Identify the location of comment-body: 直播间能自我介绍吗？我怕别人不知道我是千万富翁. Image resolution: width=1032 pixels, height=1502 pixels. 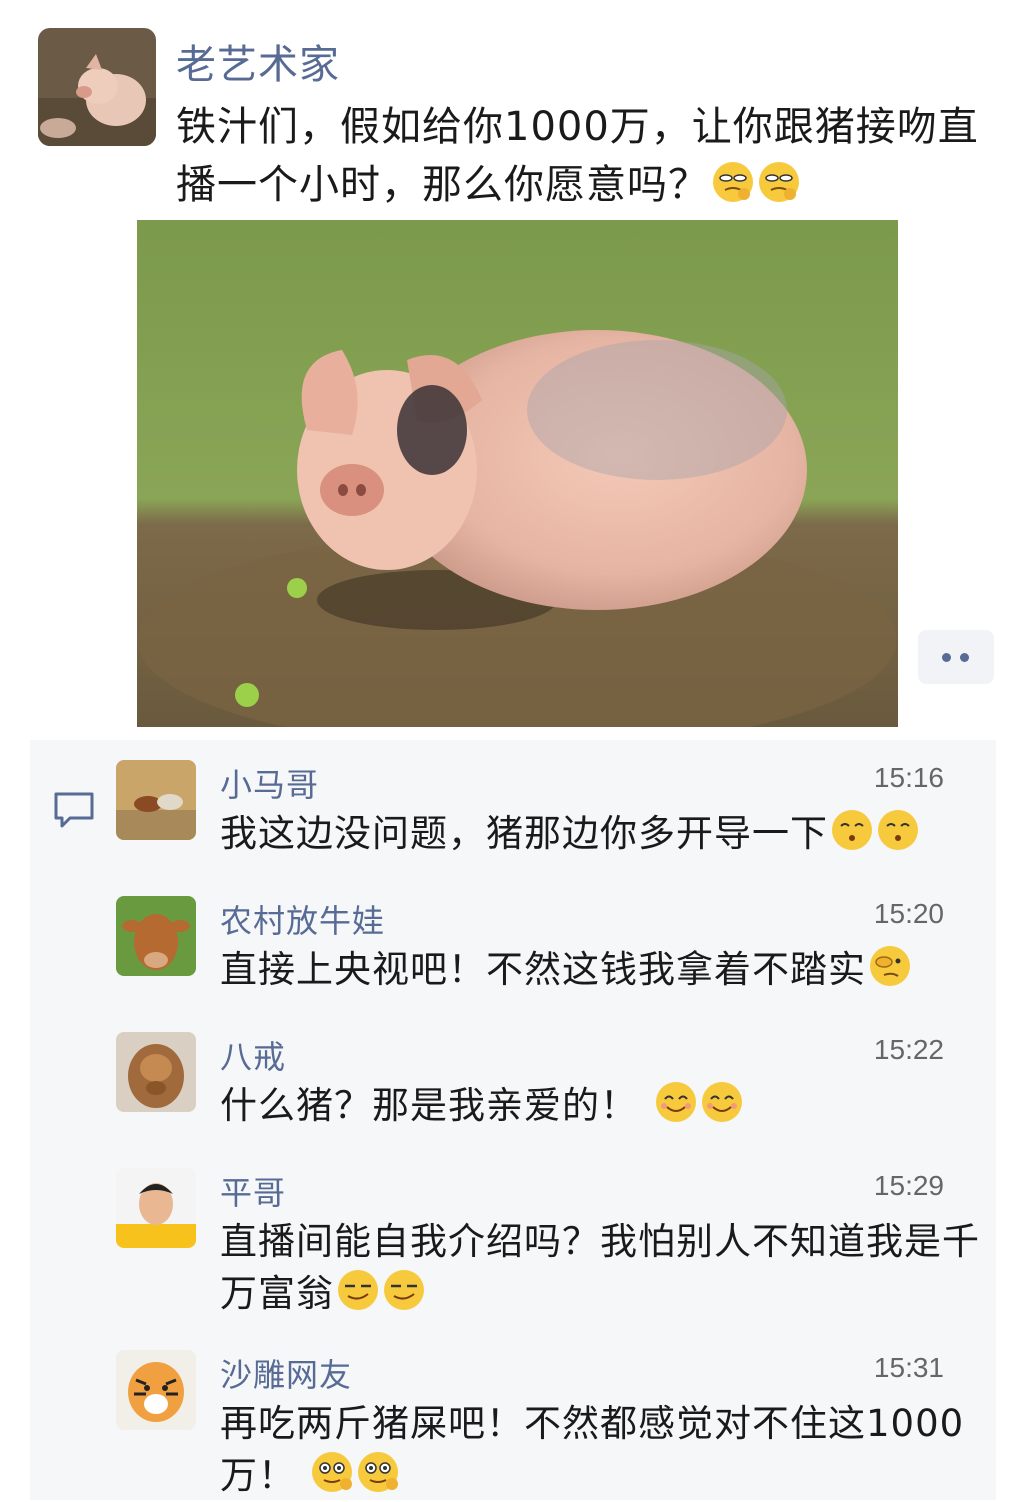
(600, 1267).